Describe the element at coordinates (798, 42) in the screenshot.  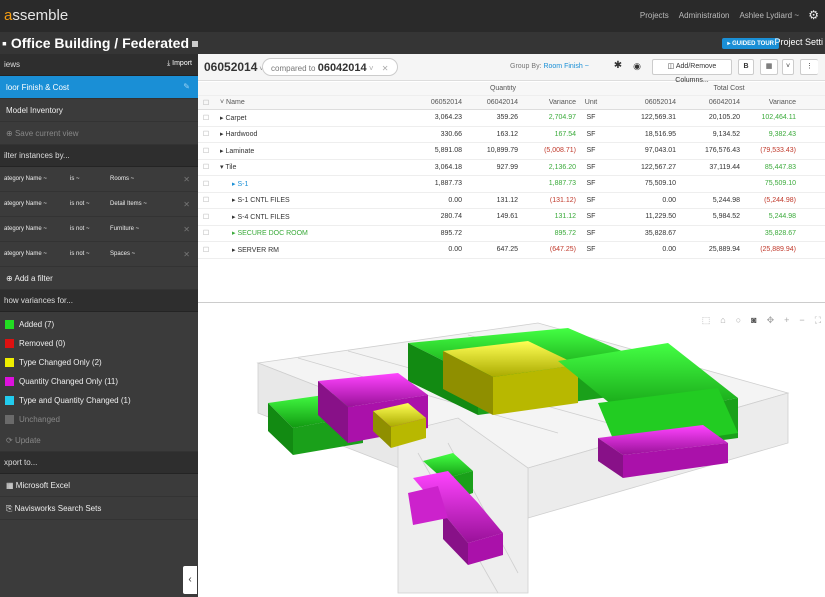
I see `project-settings-link: Project Setti` at that location.